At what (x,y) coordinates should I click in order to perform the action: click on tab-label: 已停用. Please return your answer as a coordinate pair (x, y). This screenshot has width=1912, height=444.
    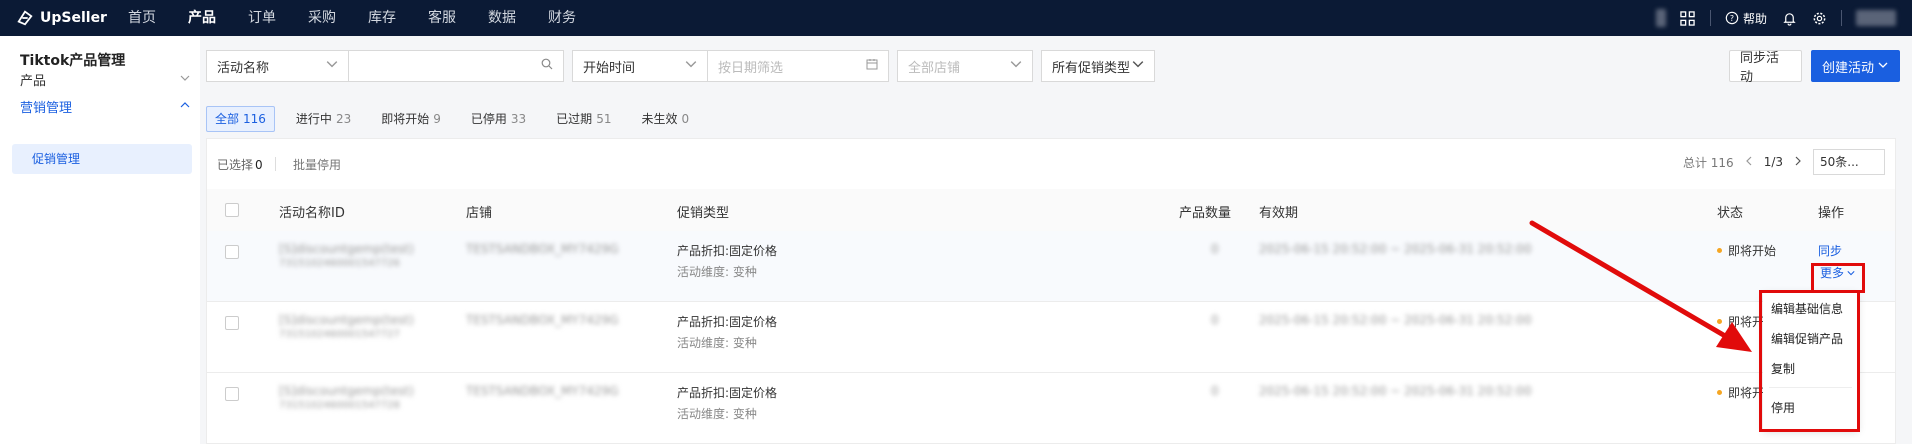
    Looking at the image, I should click on (488, 119).